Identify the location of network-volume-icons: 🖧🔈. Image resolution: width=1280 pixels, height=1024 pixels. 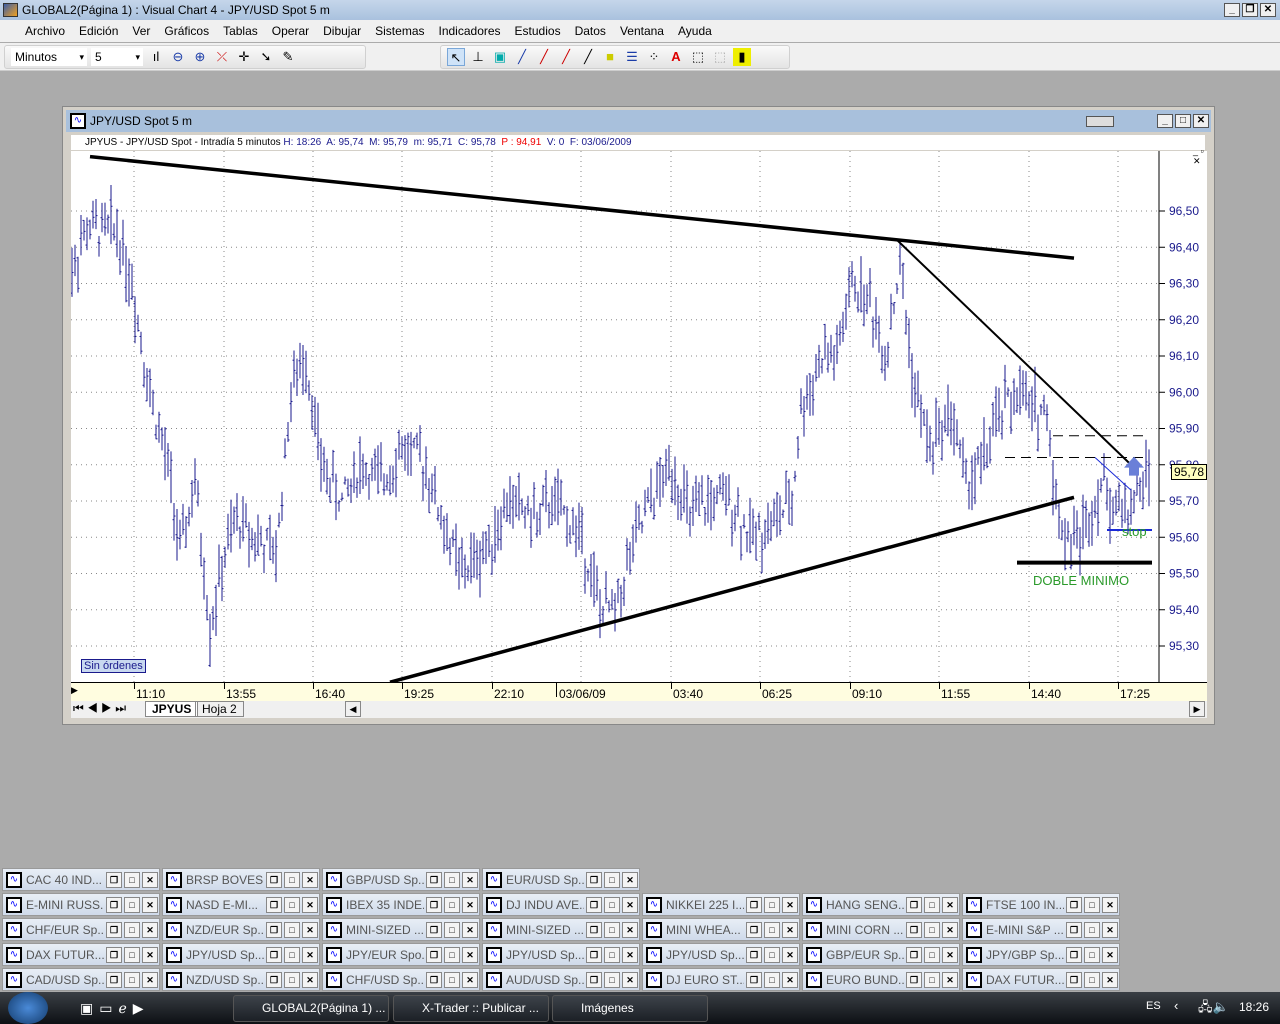
(1213, 1009).